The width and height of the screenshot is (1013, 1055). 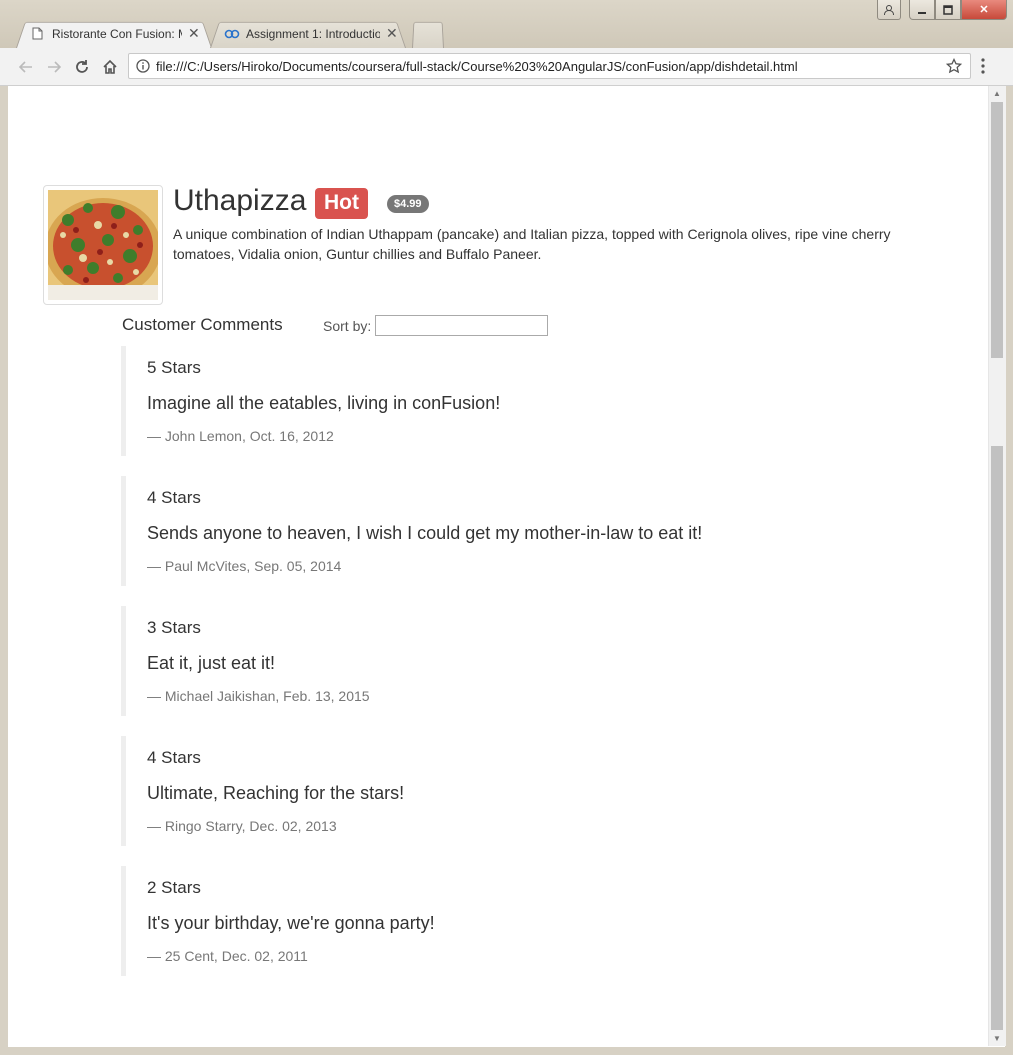 What do you see at coordinates (461, 325) in the screenshot?
I see `sort-input` at bounding box center [461, 325].